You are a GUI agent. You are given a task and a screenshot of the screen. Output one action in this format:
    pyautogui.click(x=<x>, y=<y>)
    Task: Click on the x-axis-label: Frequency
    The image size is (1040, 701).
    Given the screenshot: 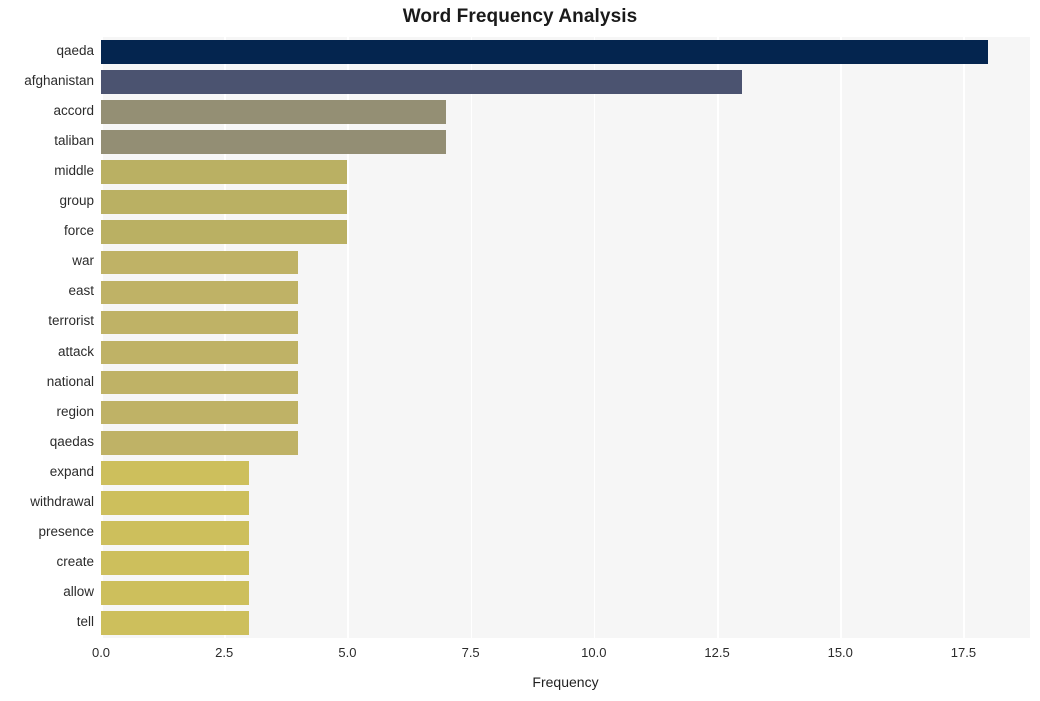 What is the action you would take?
    pyautogui.click(x=565, y=682)
    